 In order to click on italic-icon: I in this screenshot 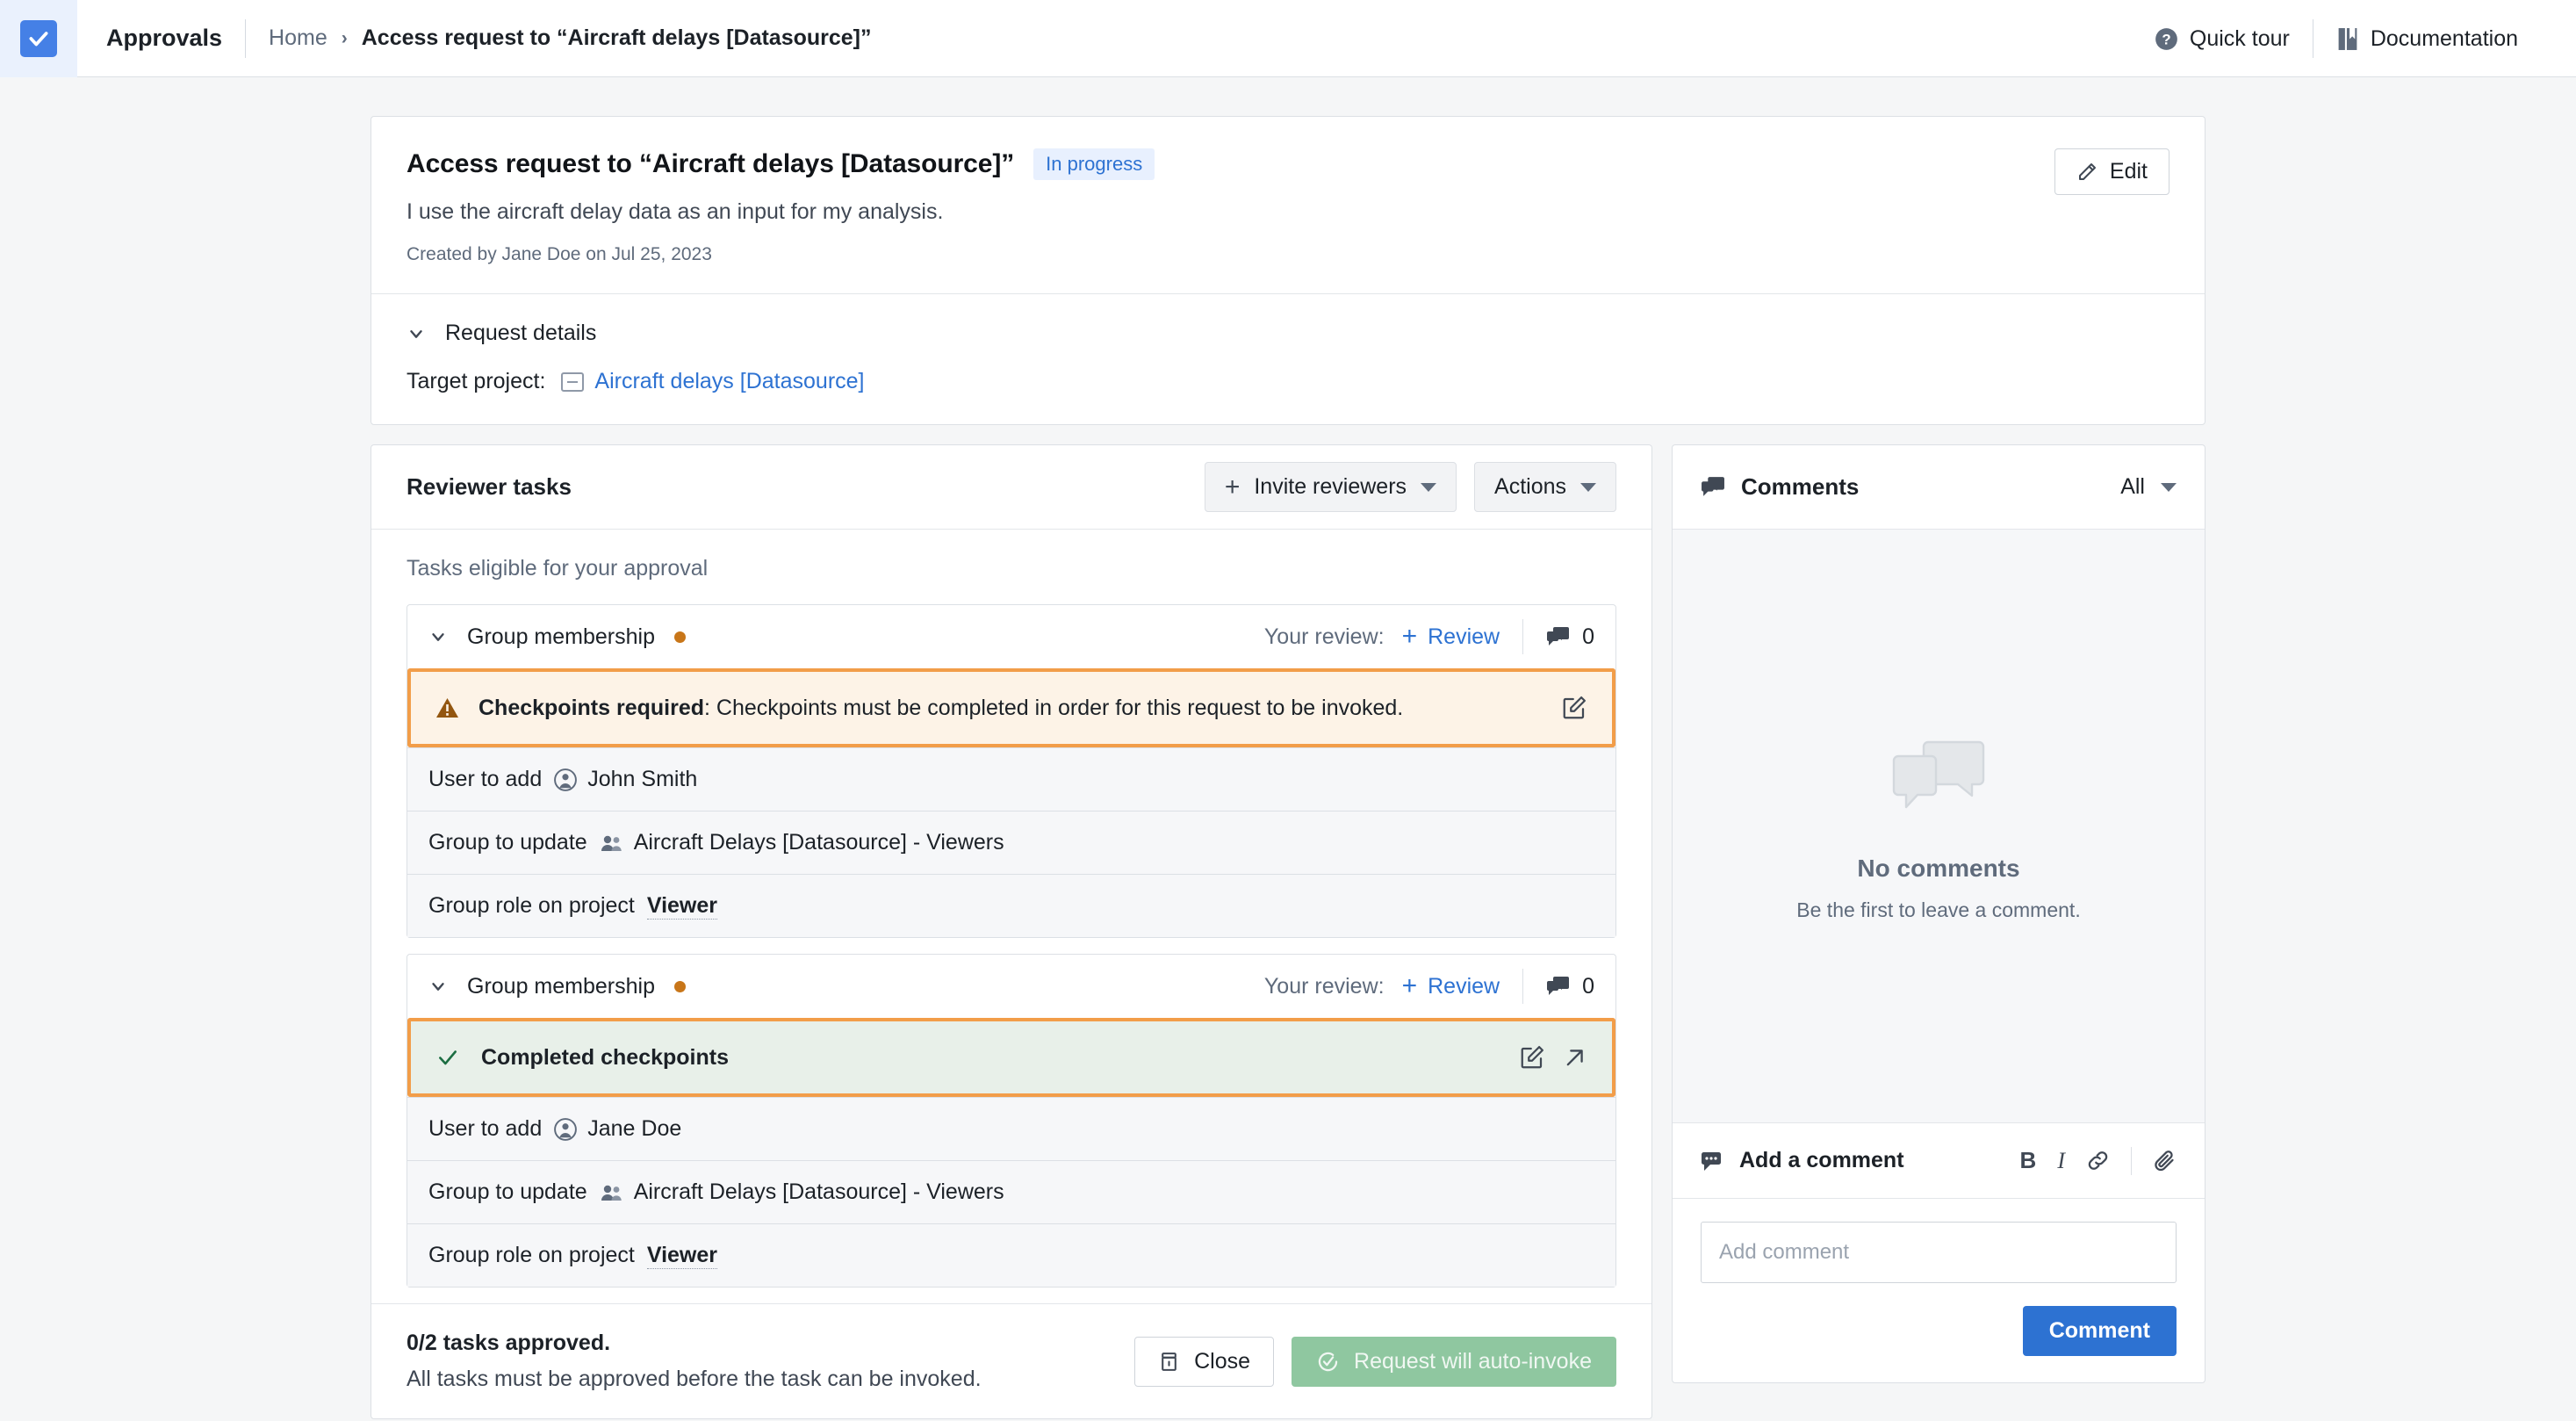, I will do `click(2061, 1161)`.